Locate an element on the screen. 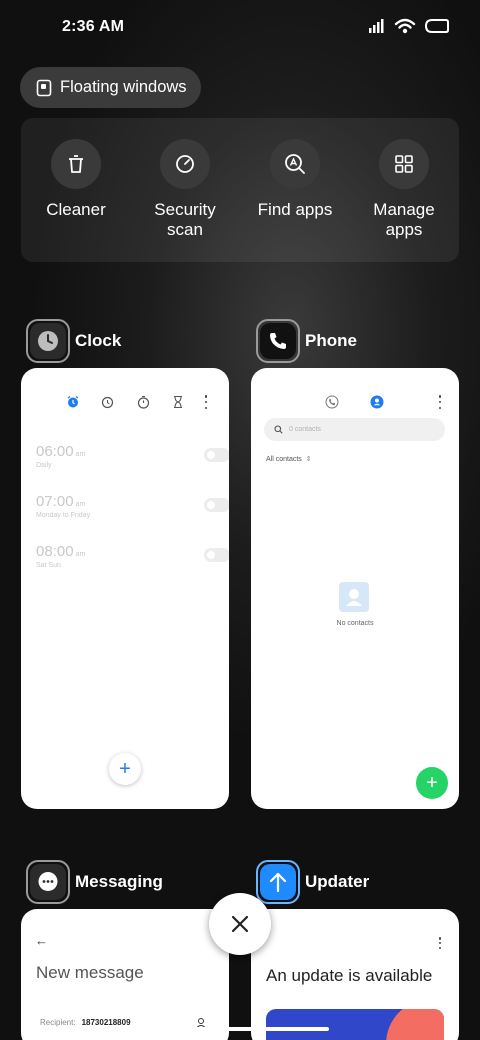  phone-app-header: Phone is located at coordinates (306, 341).